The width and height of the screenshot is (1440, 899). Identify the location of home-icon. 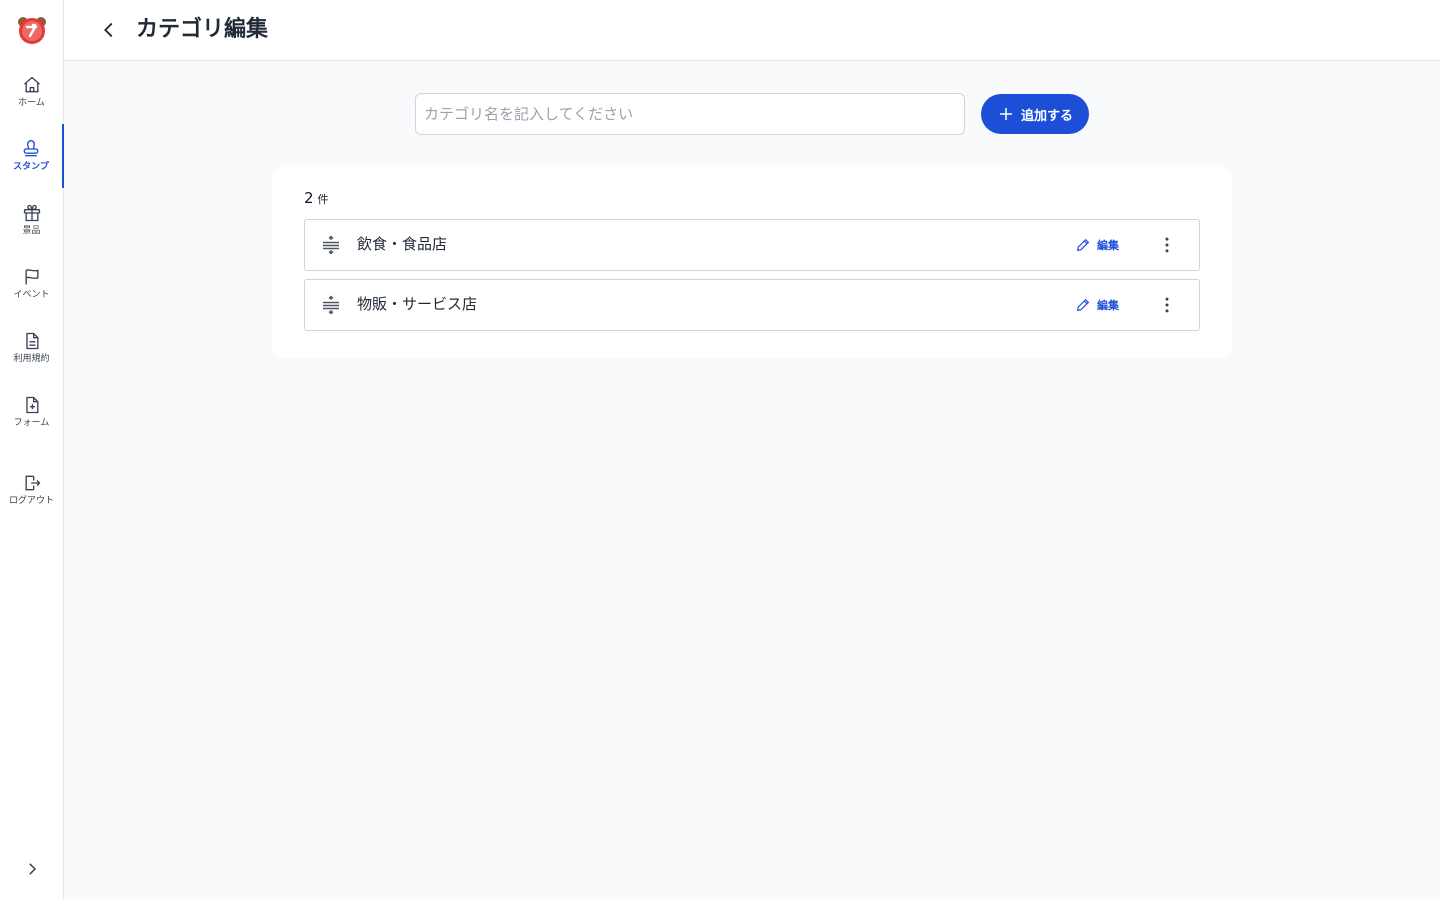
(31, 84).